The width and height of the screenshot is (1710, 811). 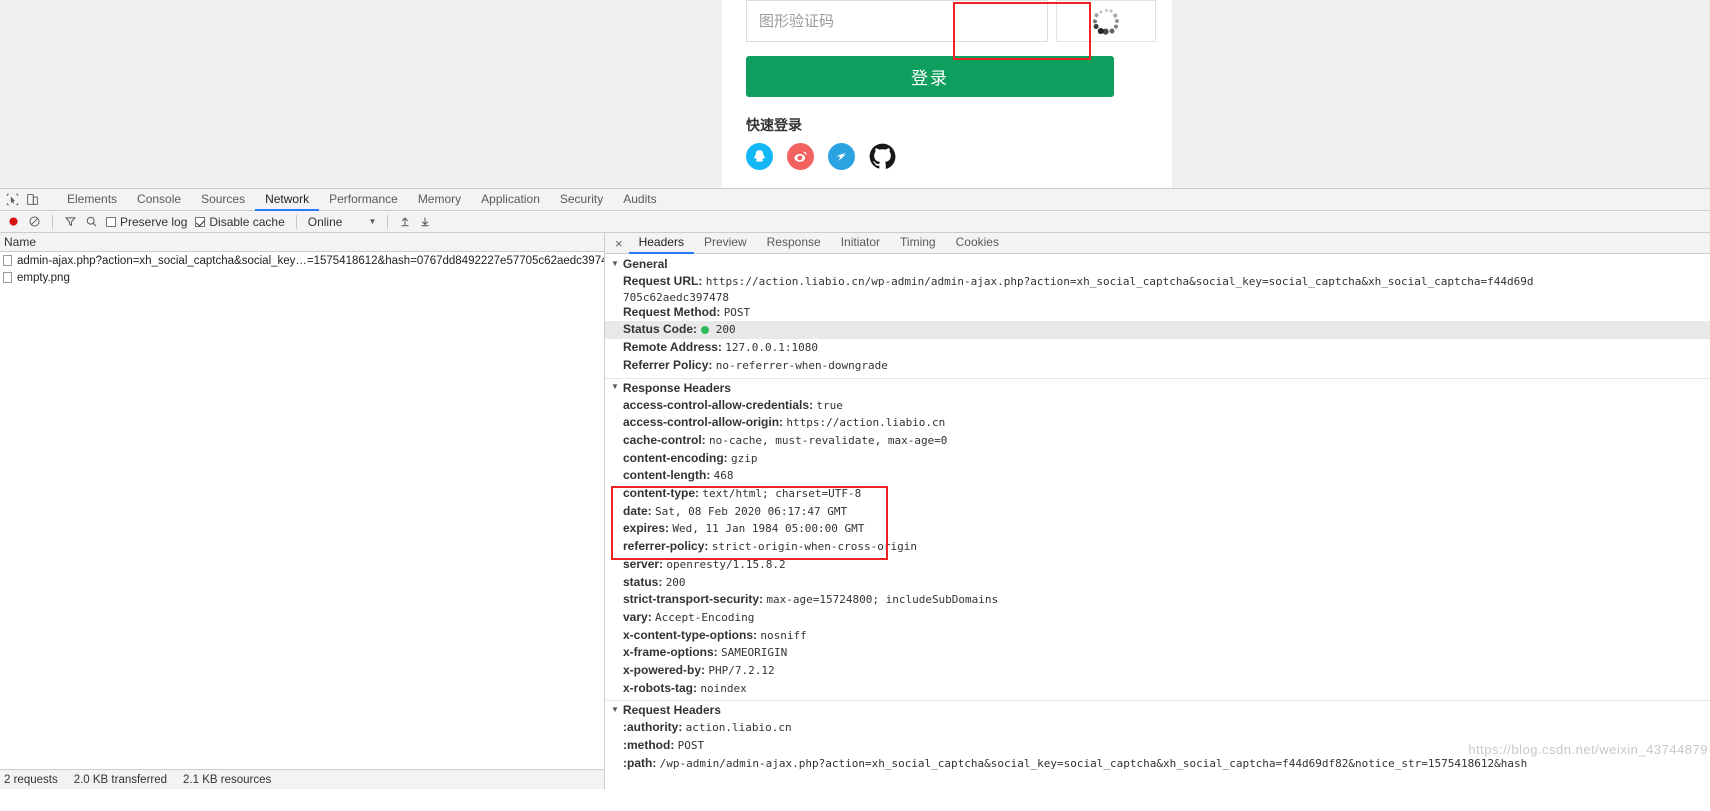 What do you see at coordinates (1157, 476) in the screenshot?
I see `header-row: content-length: 468` at bounding box center [1157, 476].